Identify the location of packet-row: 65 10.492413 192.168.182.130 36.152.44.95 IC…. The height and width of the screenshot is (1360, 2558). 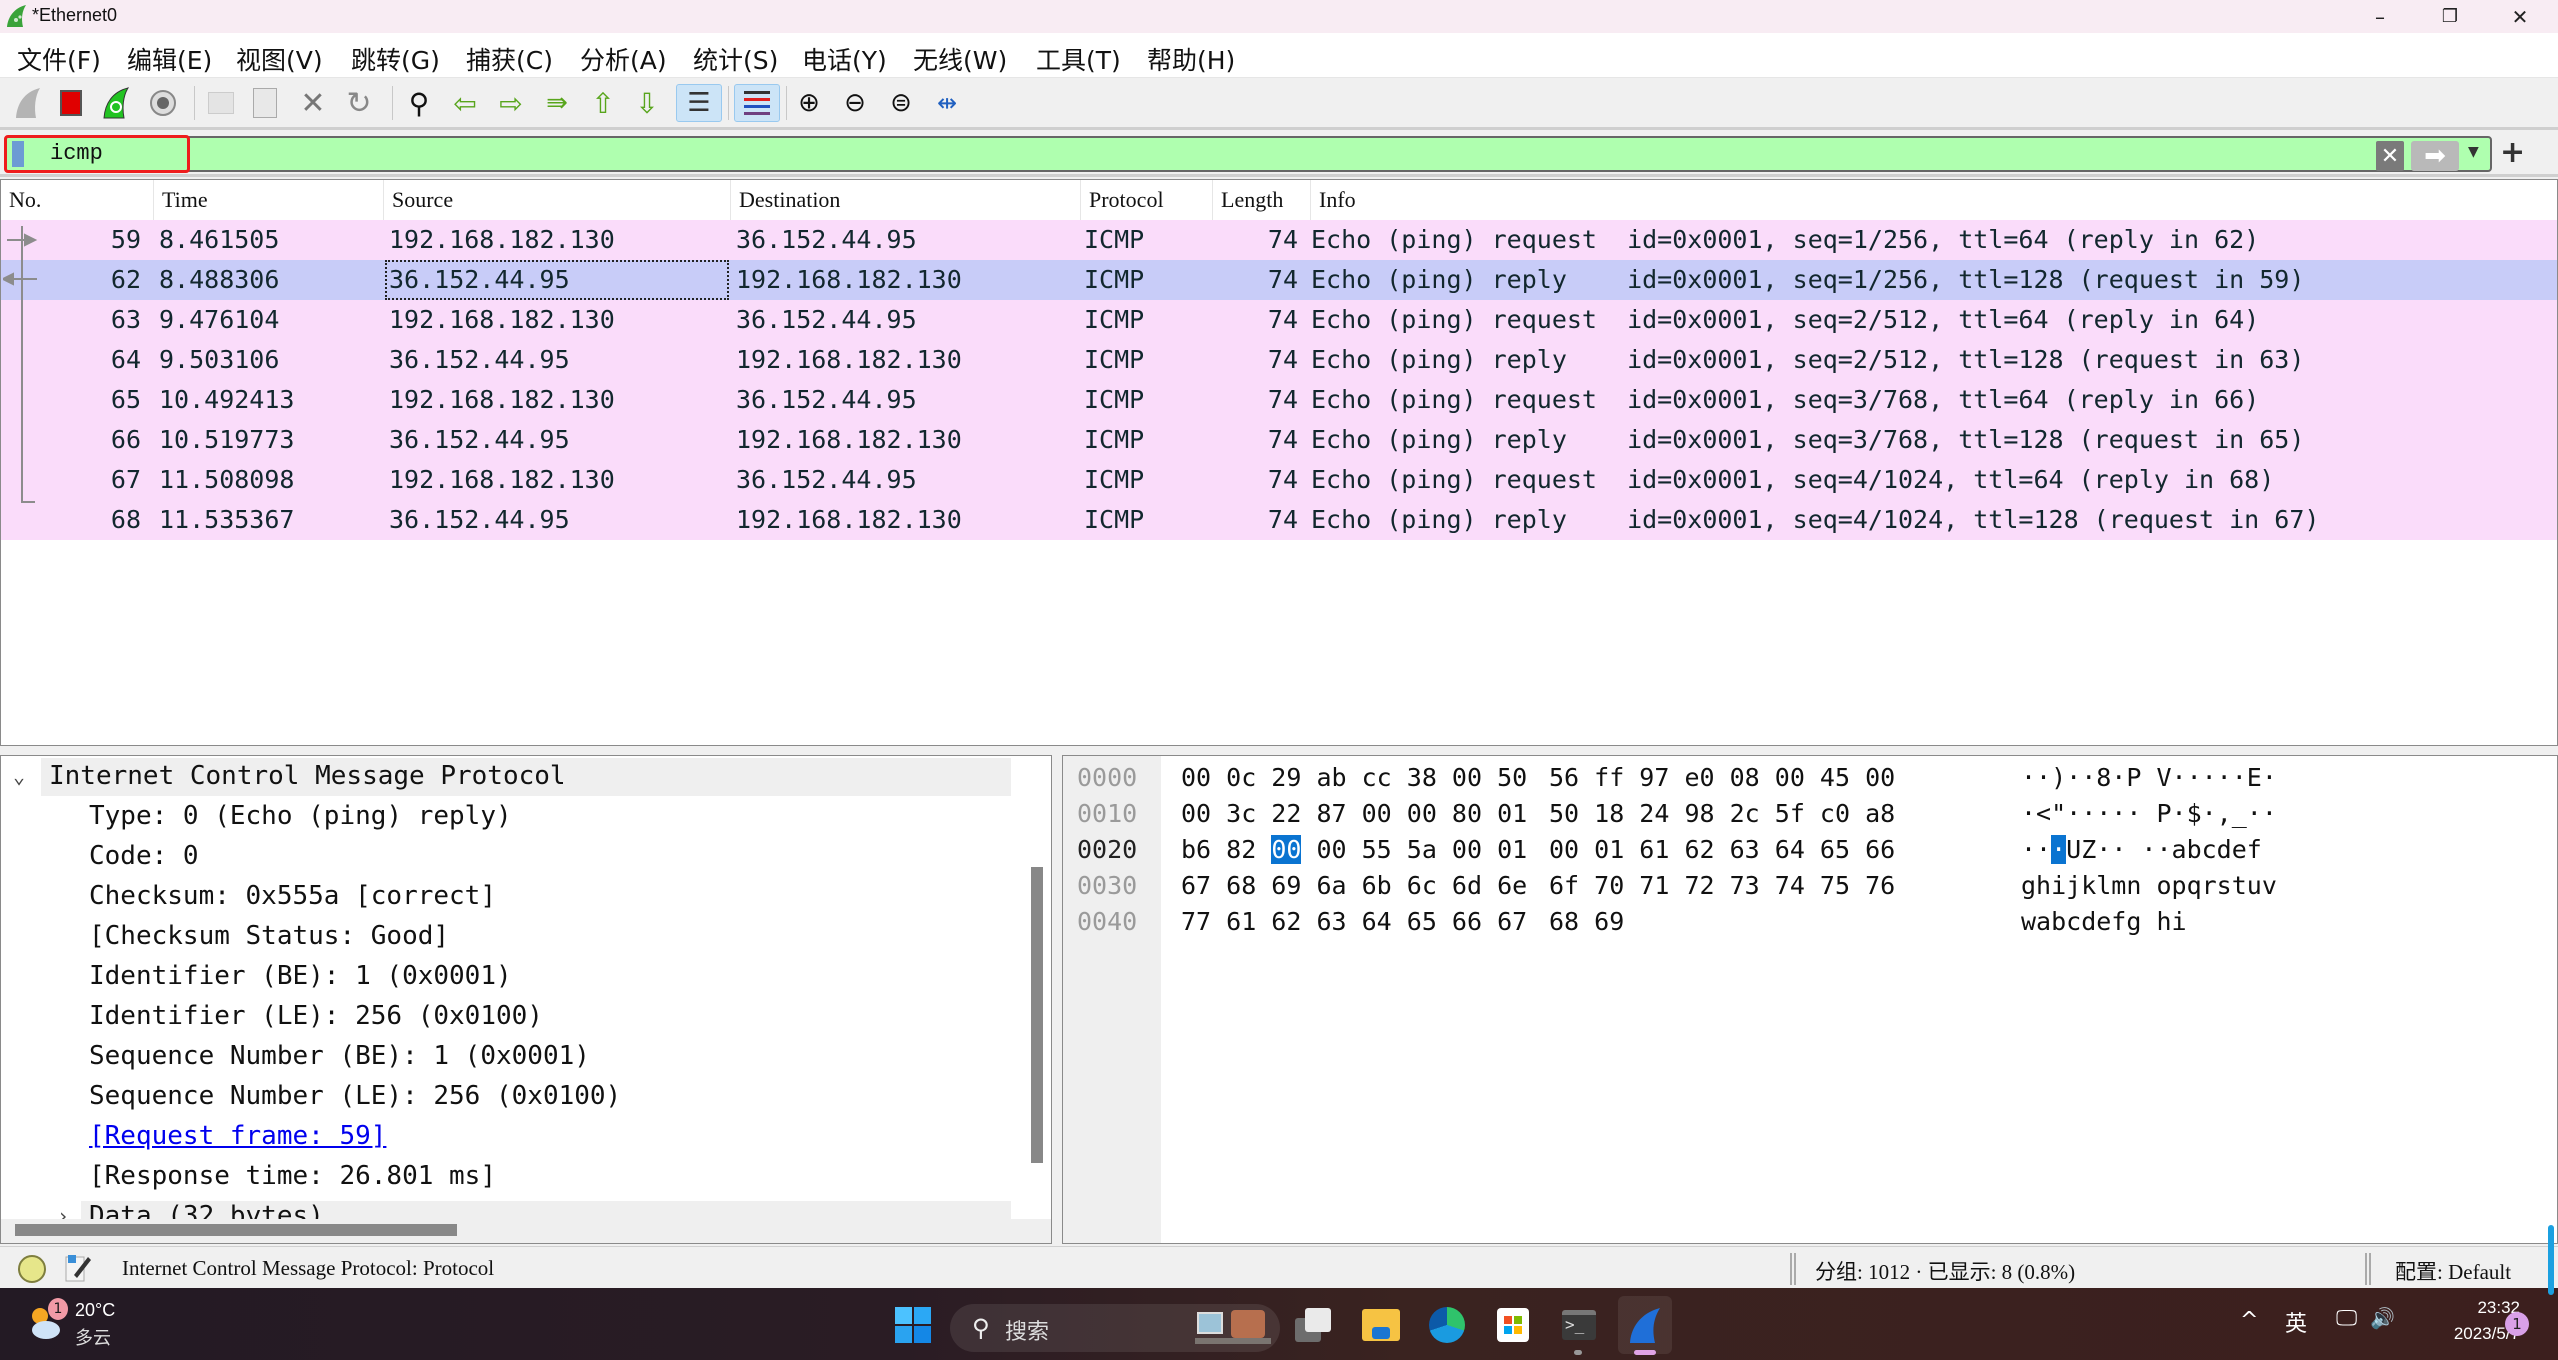
(1279, 400).